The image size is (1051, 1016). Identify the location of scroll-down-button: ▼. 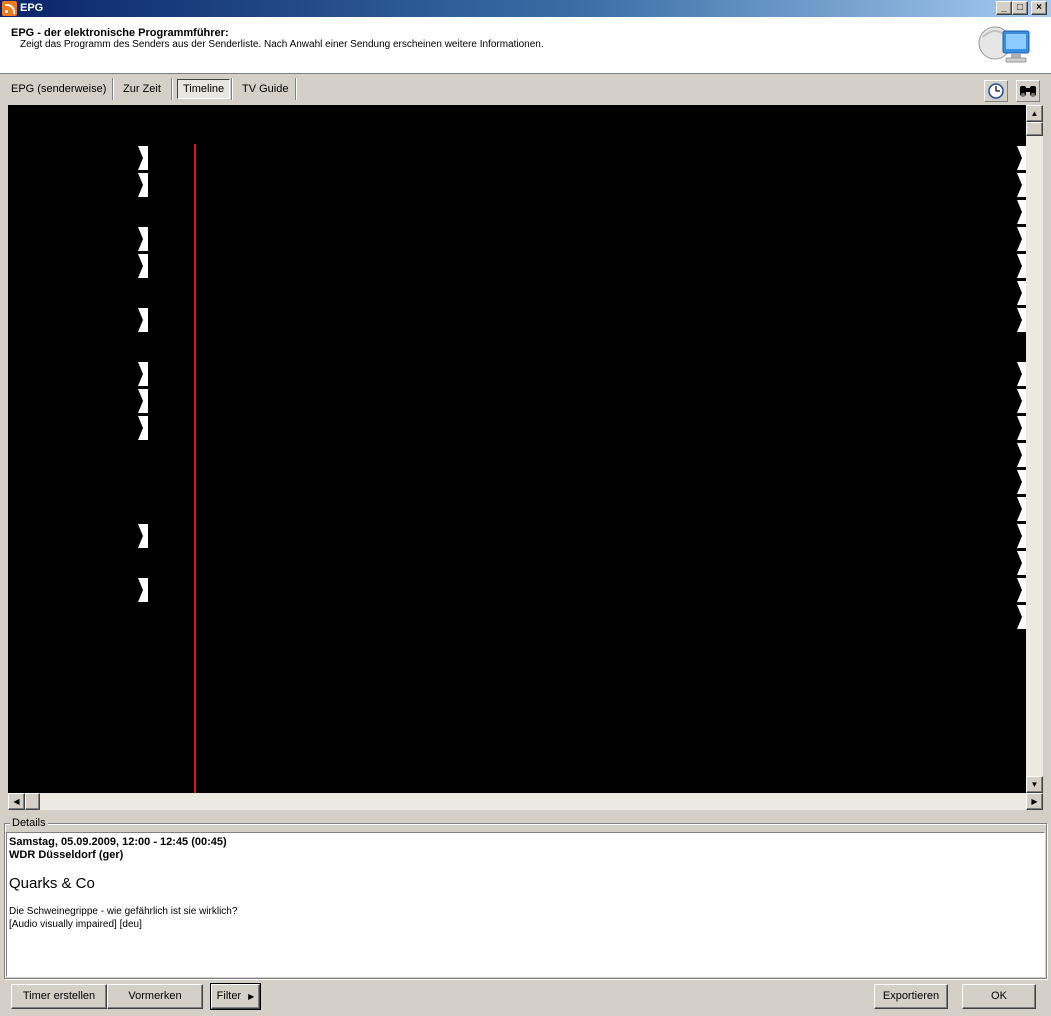
(1034, 784).